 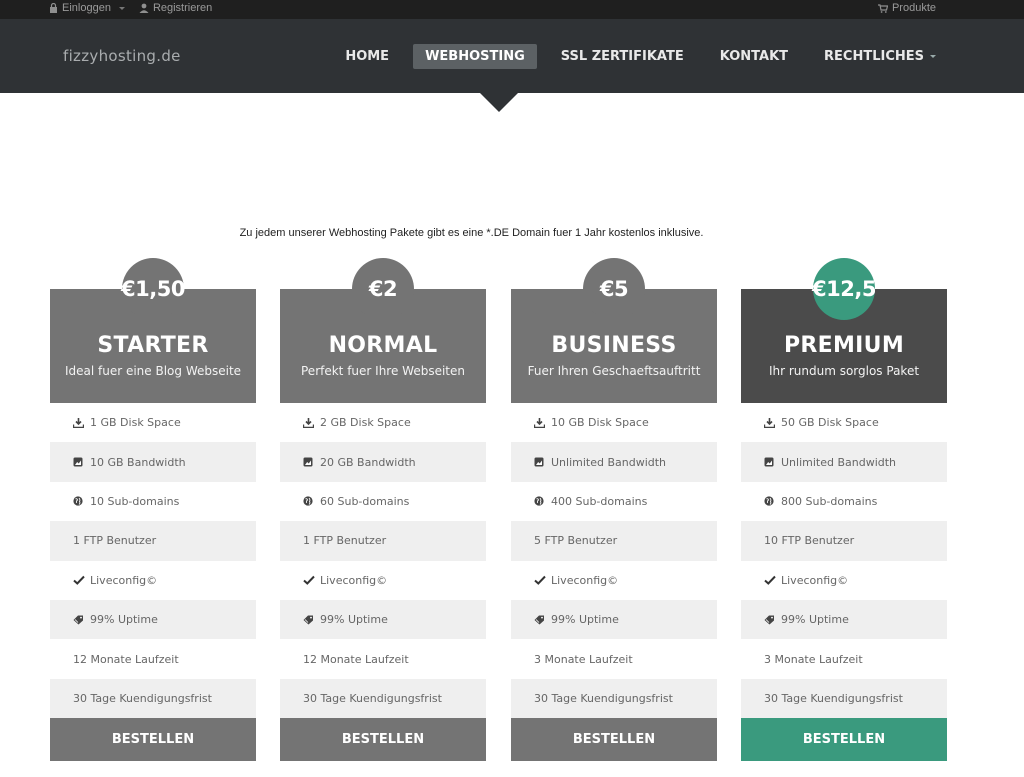 What do you see at coordinates (383, 371) in the screenshot?
I see `plan-tagline: Perfekt fuer Ihre Webseiten` at bounding box center [383, 371].